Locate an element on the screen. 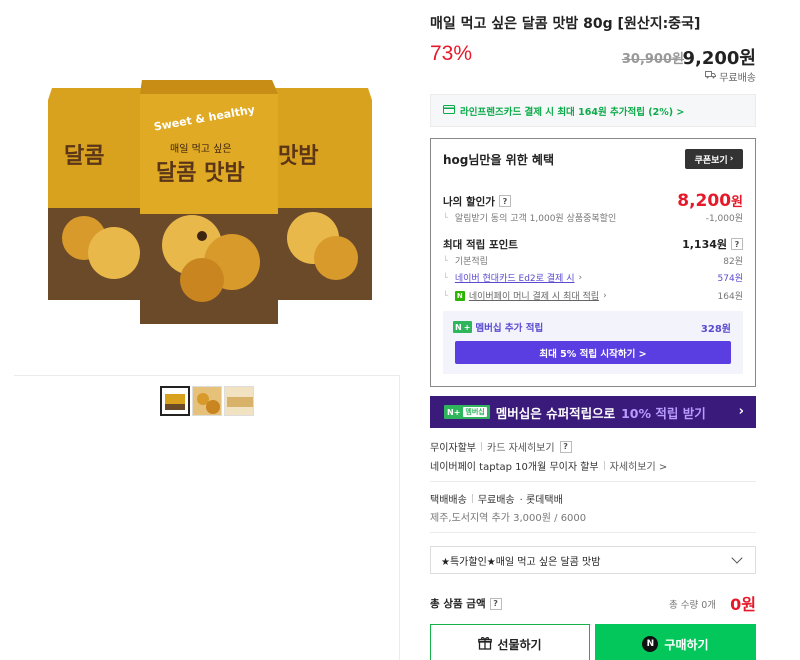  buy-button: N 구매하기 is located at coordinates (675, 642).